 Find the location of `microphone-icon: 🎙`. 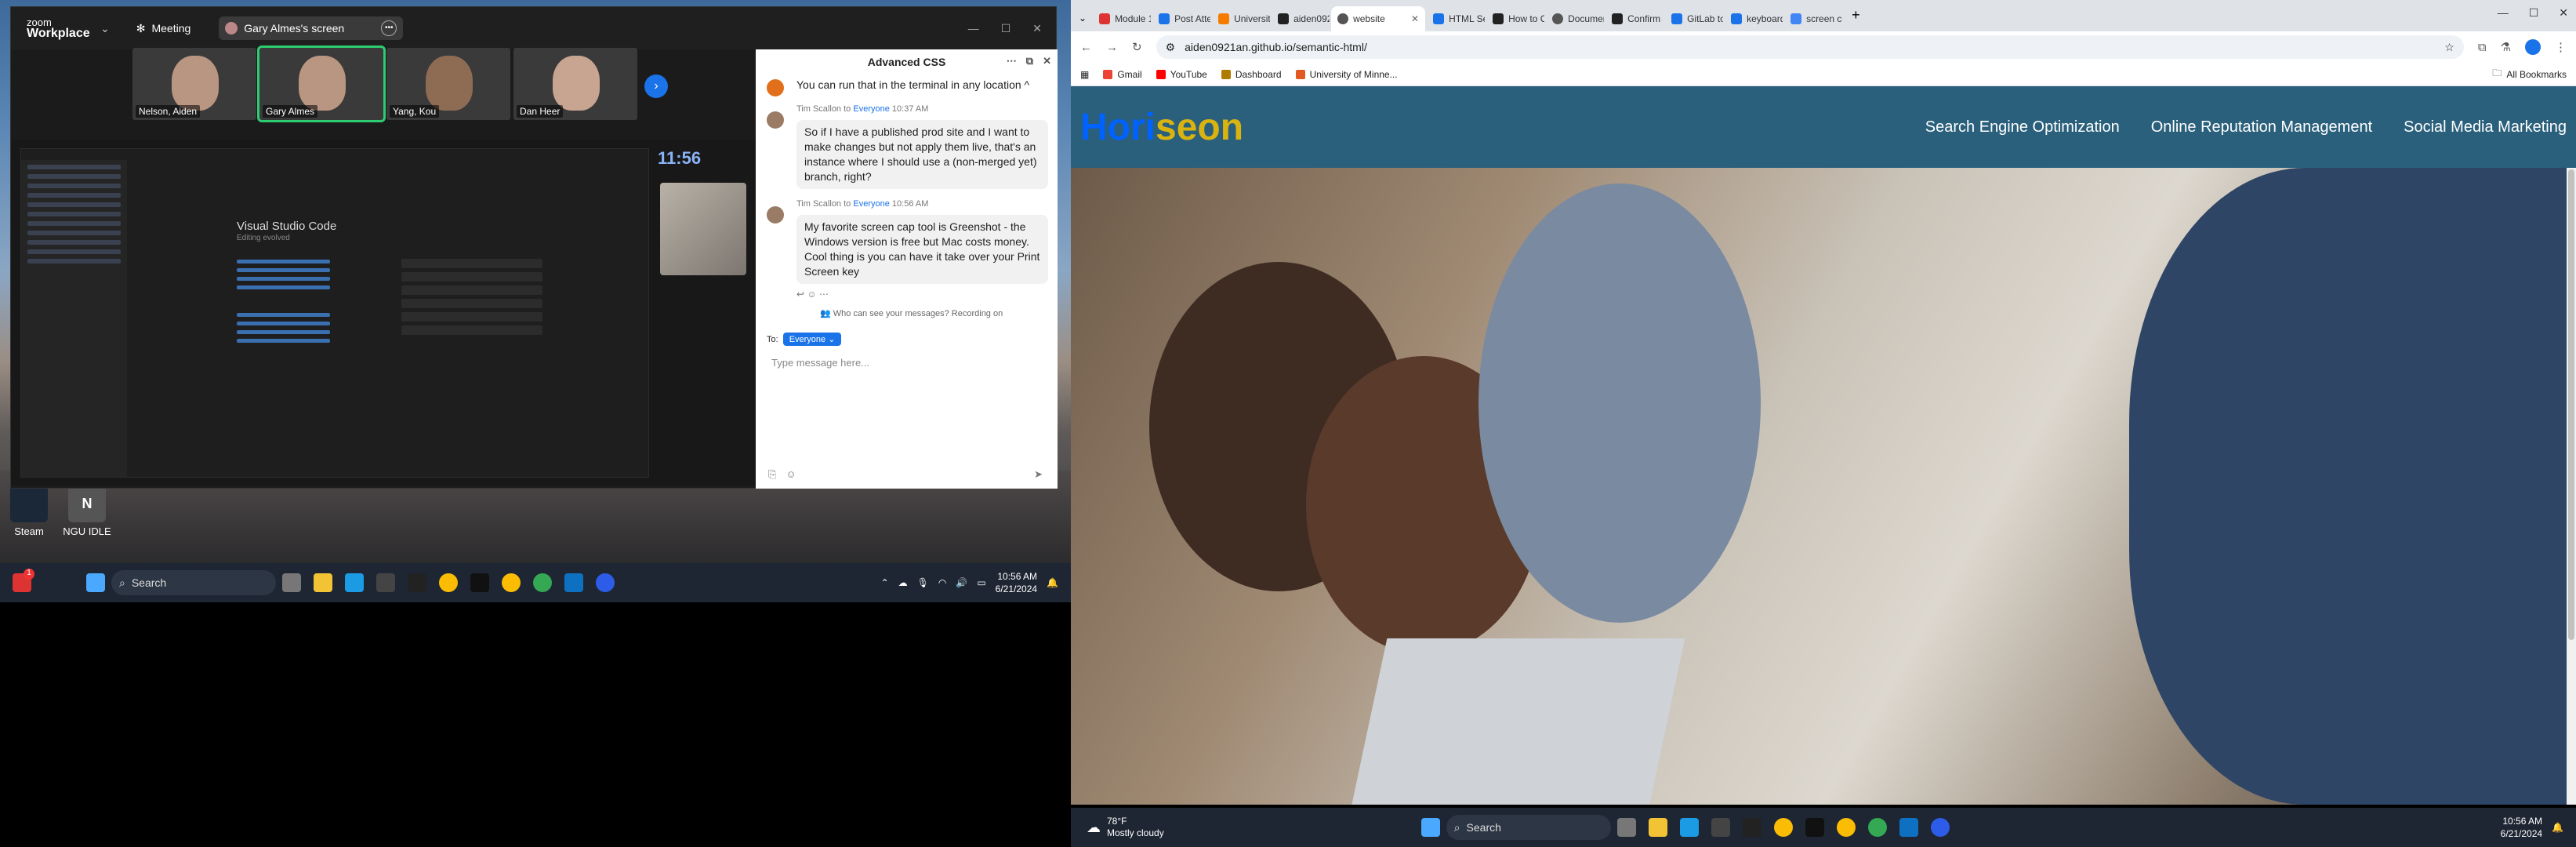

microphone-icon: 🎙 is located at coordinates (923, 582).